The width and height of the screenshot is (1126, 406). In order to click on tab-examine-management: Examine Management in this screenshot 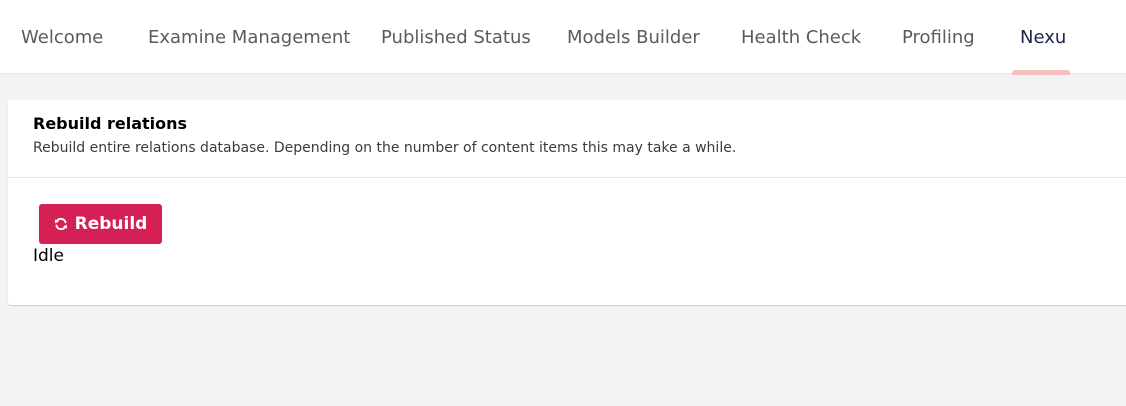, I will do `click(249, 37)`.